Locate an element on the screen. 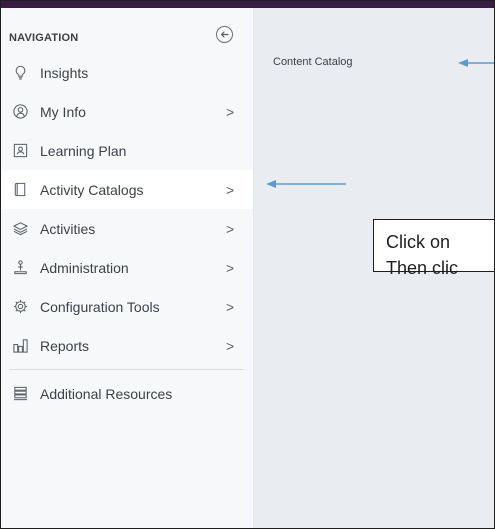 This screenshot has width=495, height=529. sidebar-item-label: Insights is located at coordinates (64, 72).